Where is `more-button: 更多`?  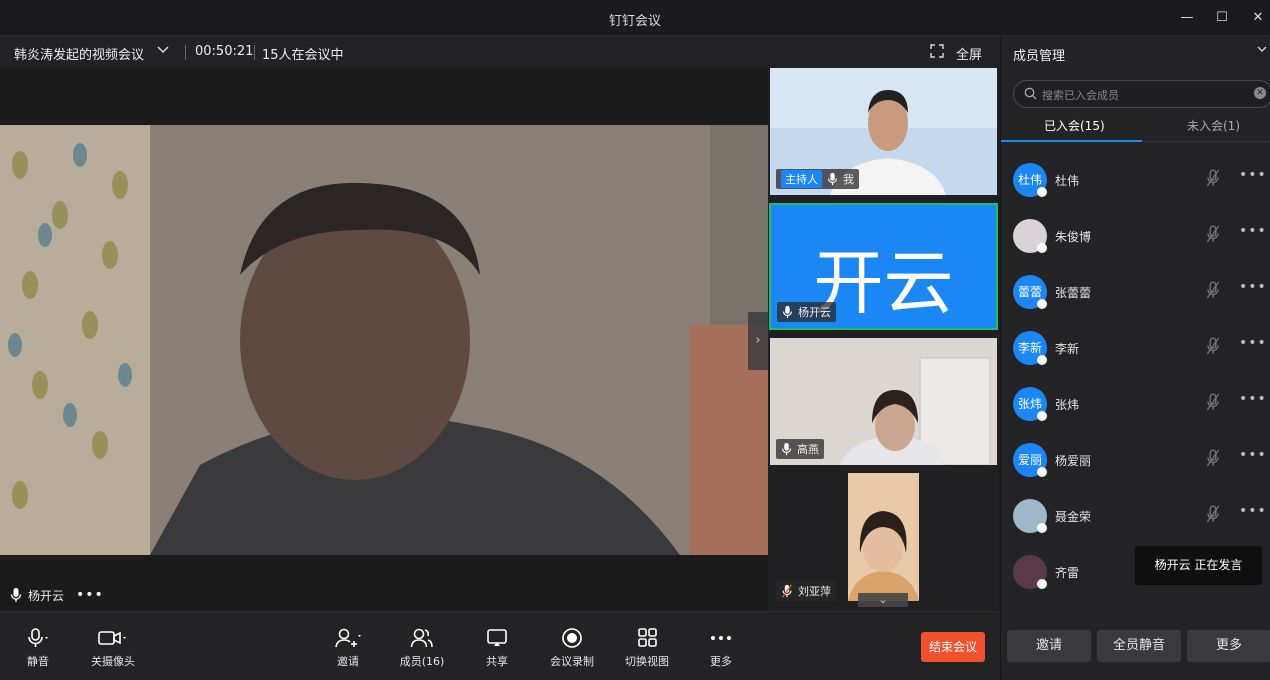 more-button: 更多 is located at coordinates (721, 647).